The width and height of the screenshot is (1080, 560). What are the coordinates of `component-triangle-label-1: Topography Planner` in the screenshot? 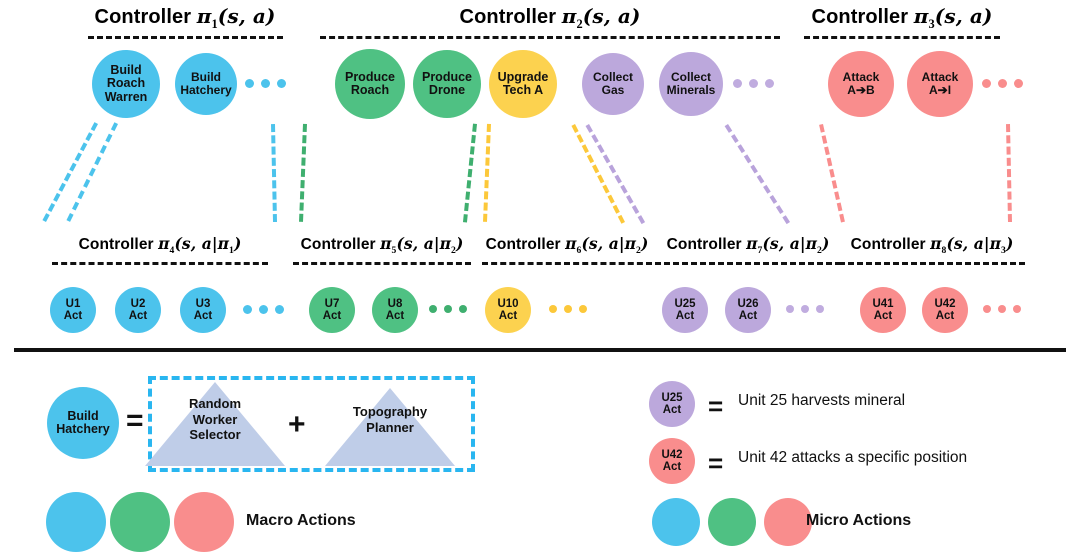 It's located at (390, 419).